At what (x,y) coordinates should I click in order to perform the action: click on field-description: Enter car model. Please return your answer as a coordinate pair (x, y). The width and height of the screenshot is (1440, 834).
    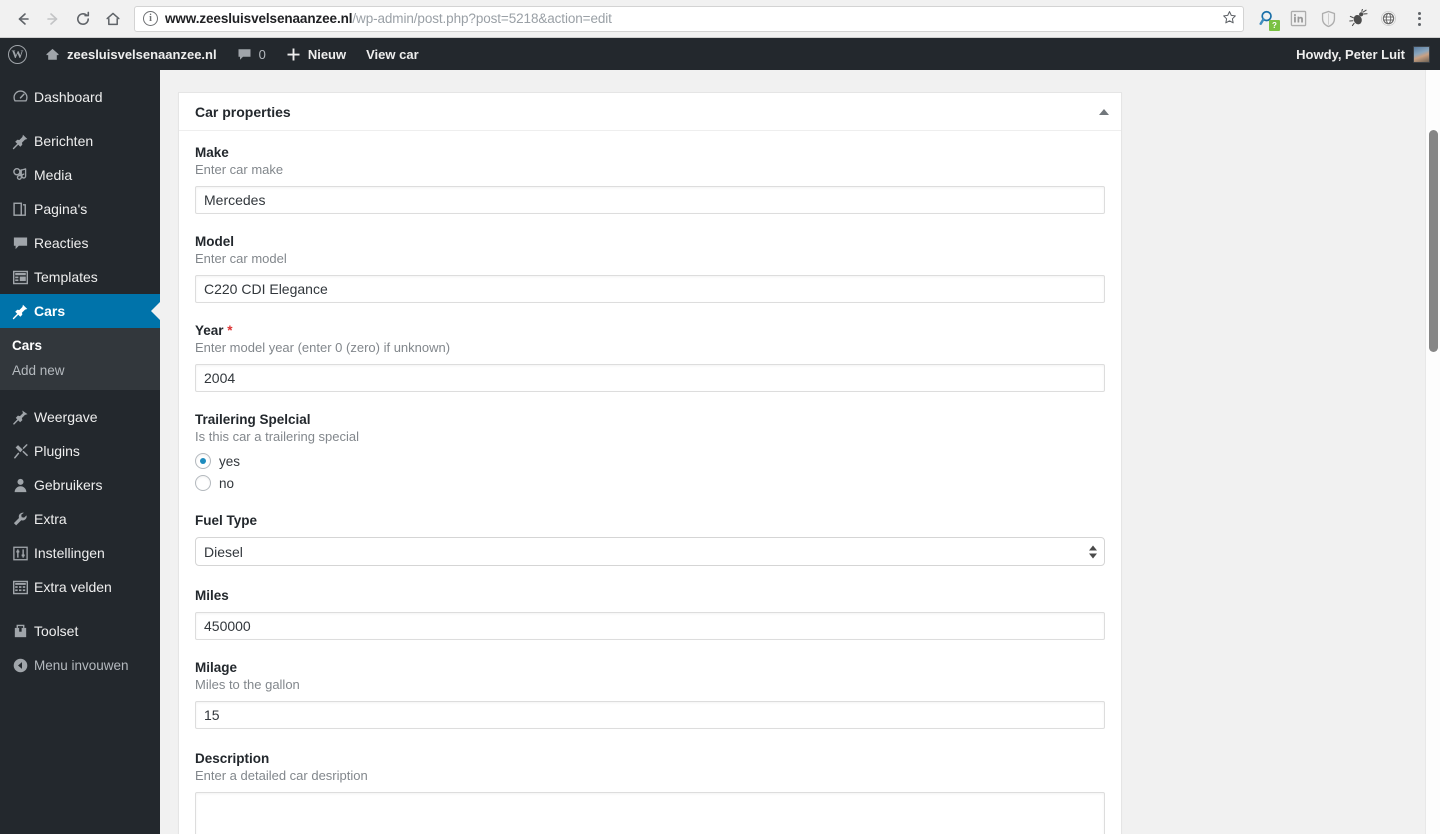
    Looking at the image, I should click on (241, 258).